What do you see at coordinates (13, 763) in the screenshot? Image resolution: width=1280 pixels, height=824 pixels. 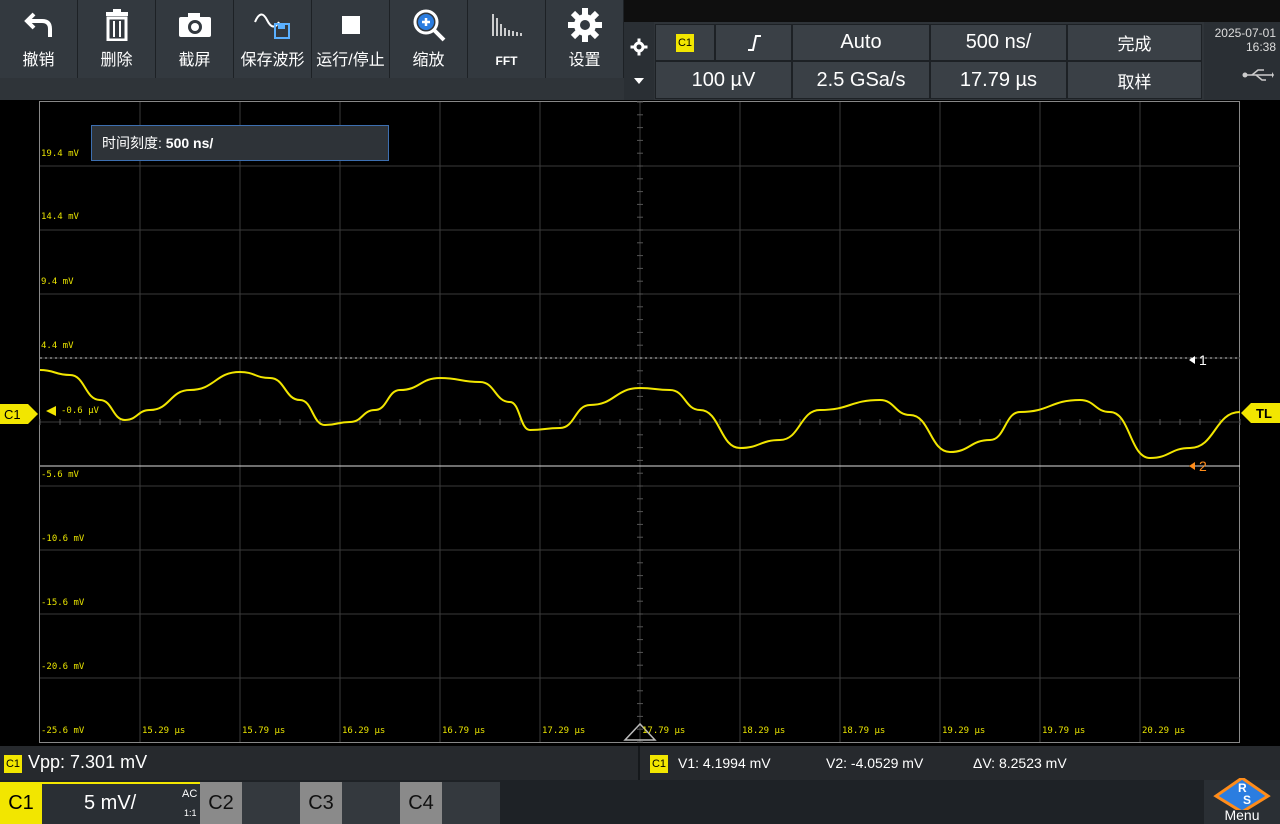 I see `vpp-channel-badge: C1` at bounding box center [13, 763].